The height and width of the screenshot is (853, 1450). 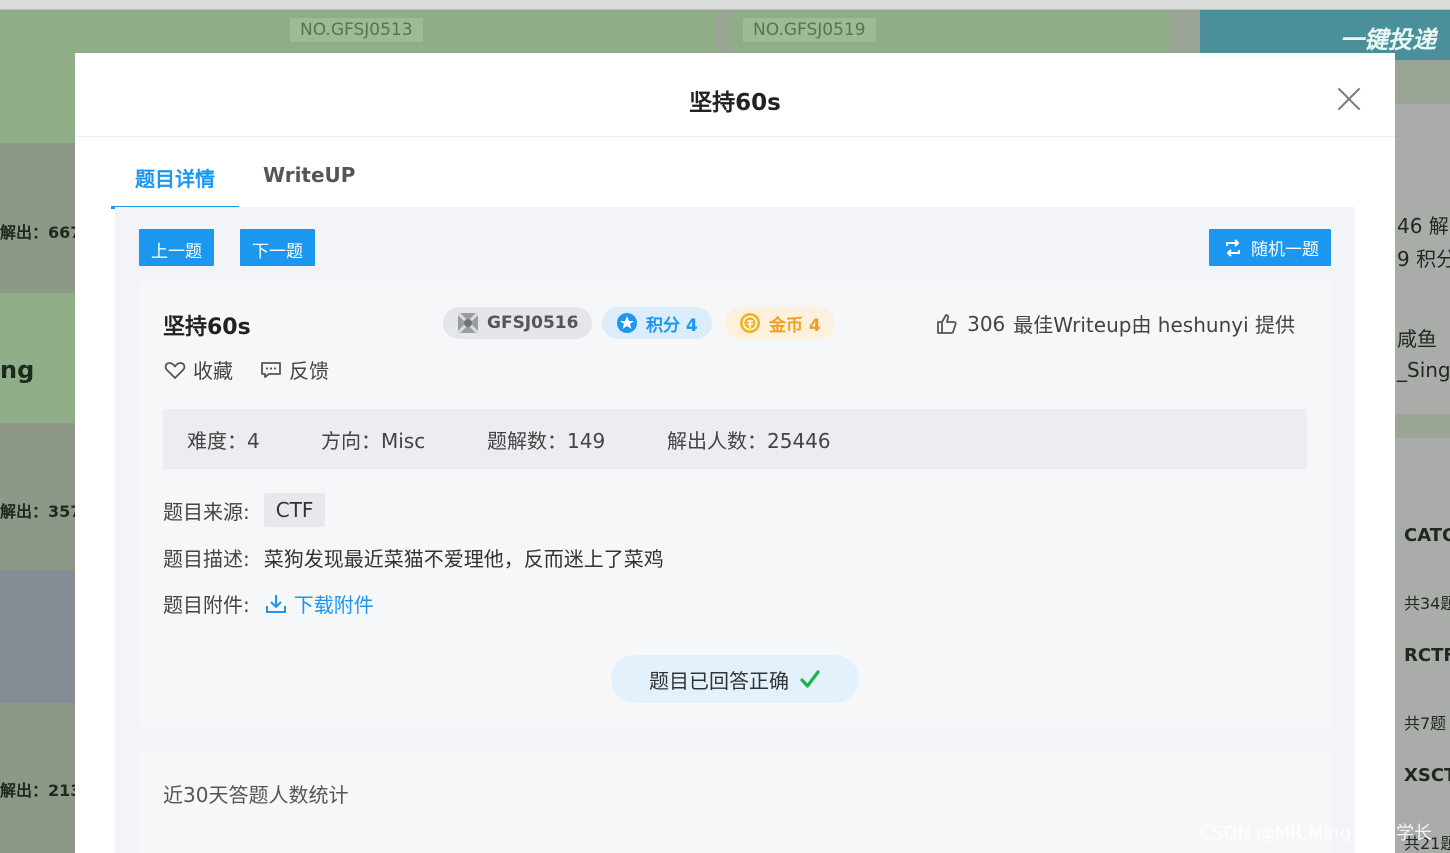 What do you see at coordinates (373, 440) in the screenshot?
I see `stat-direction: 方向：Misc` at bounding box center [373, 440].